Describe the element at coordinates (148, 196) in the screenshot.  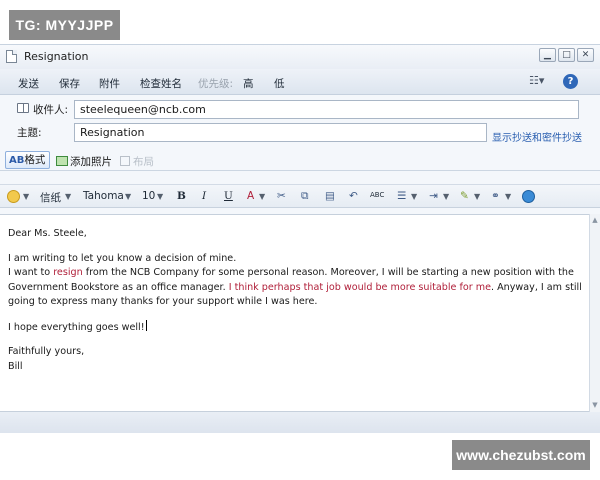
I see `size-select: 10` at that location.